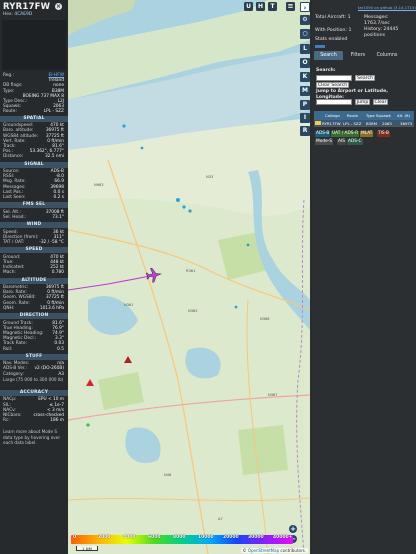  What do you see at coordinates (260, 6) in the screenshot?
I see `map-button-h: H` at bounding box center [260, 6].